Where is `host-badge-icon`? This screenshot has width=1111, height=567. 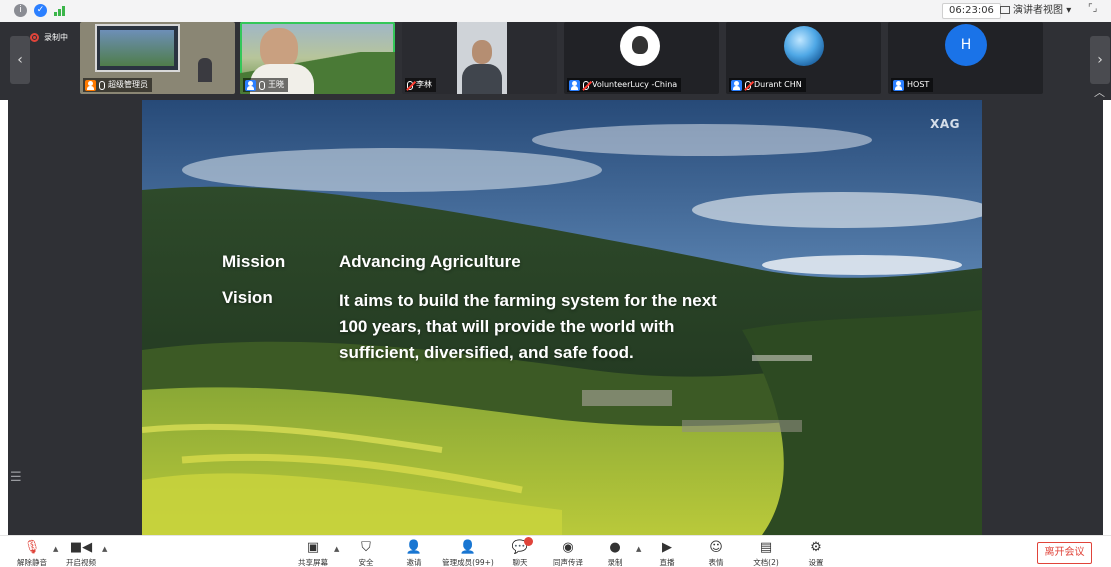 host-badge-icon is located at coordinates (90, 85).